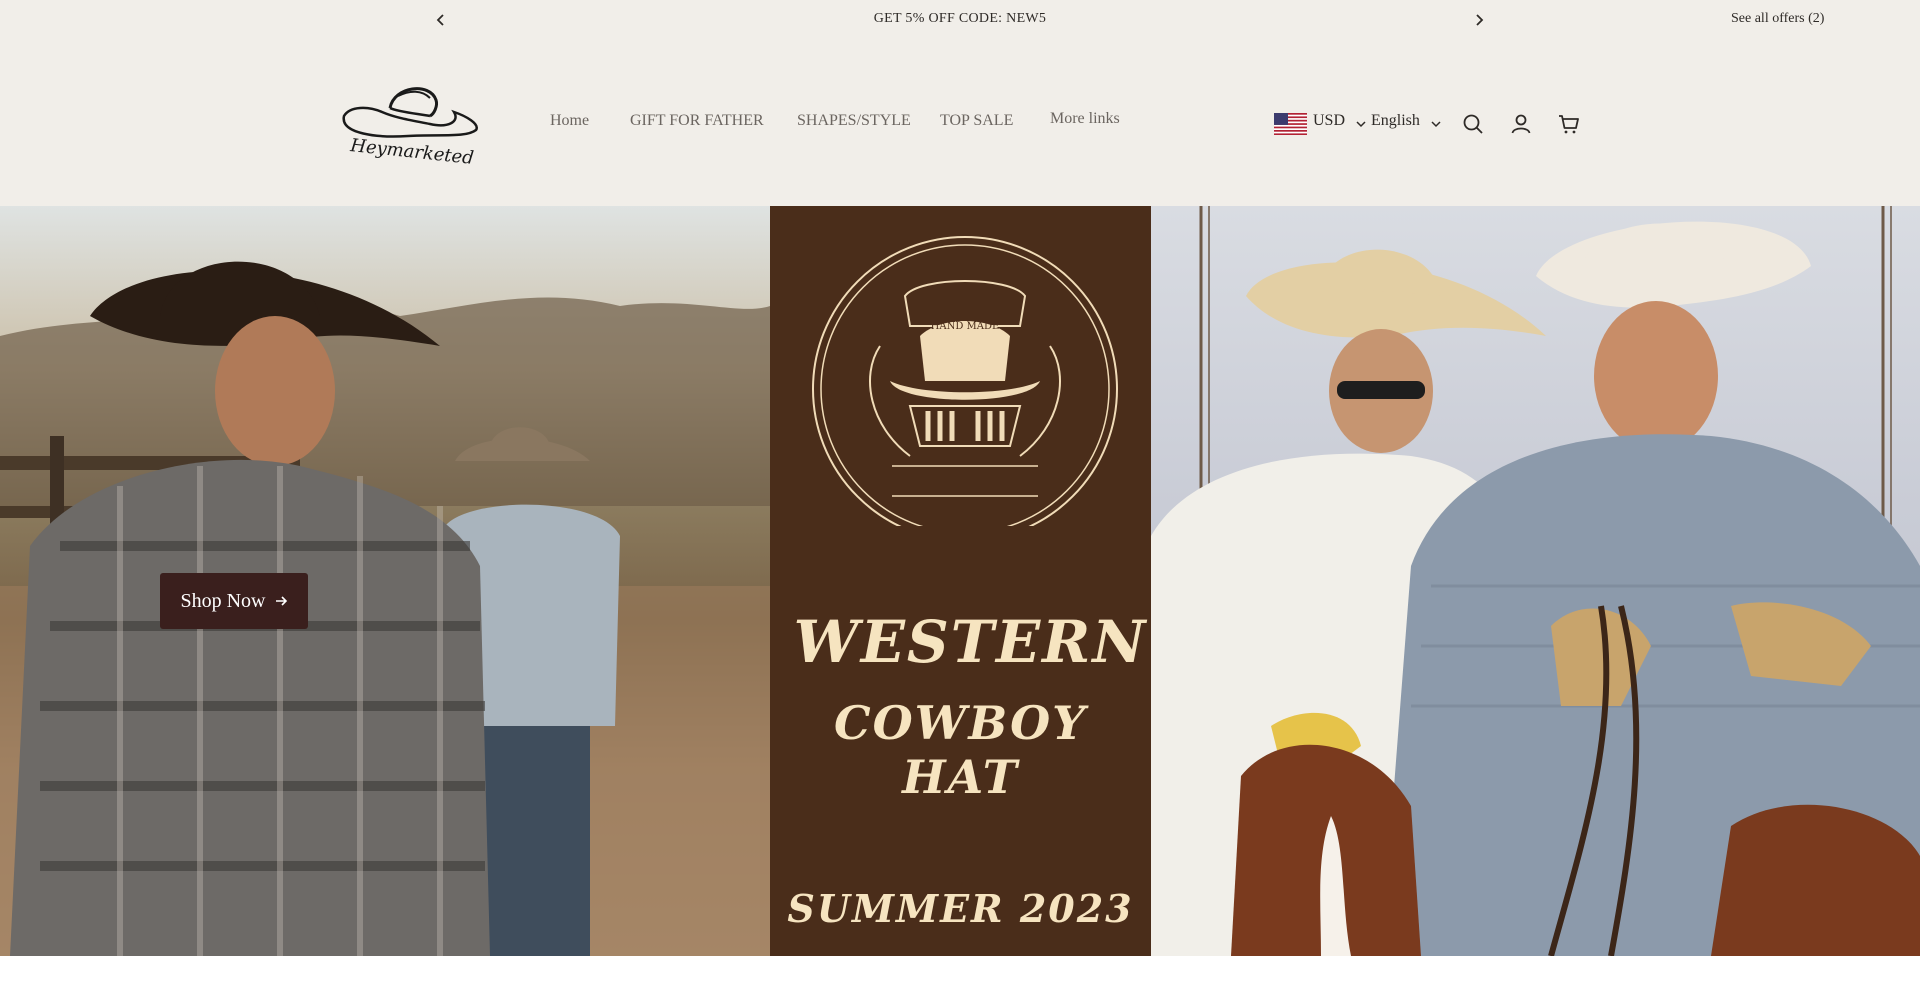 This screenshot has height=993, width=1920. What do you see at coordinates (1290, 124) in the screenshot?
I see `us-flag-icon` at bounding box center [1290, 124].